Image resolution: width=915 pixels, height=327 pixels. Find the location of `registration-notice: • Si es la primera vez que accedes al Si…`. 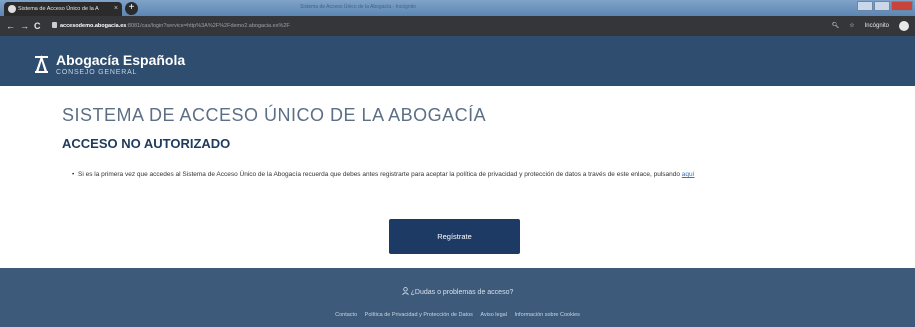

registration-notice: • Si es la primera vez que accedes al Si… is located at coordinates (485, 175).